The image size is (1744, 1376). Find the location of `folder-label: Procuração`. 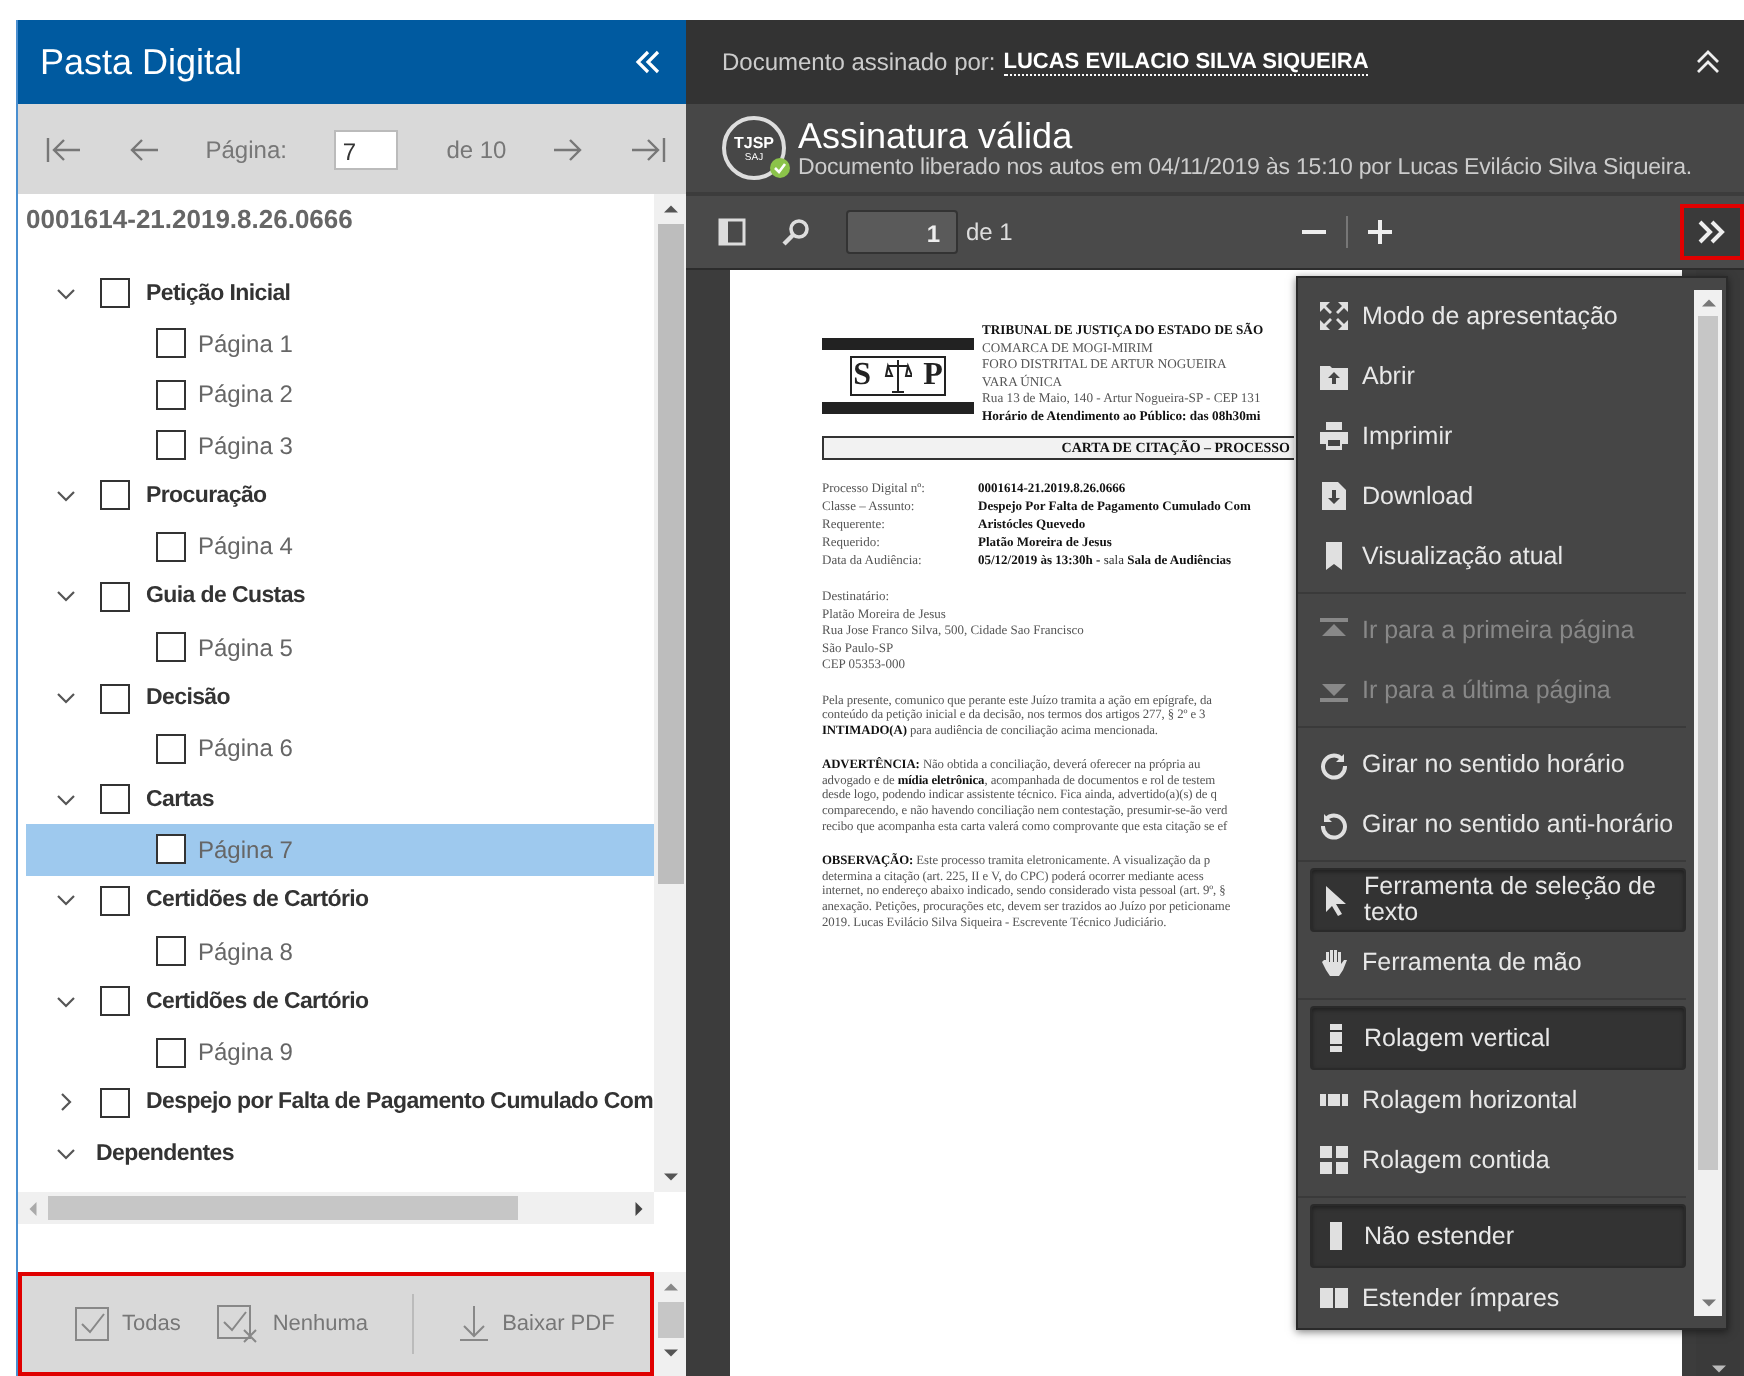

folder-label: Procuração is located at coordinates (206, 495).